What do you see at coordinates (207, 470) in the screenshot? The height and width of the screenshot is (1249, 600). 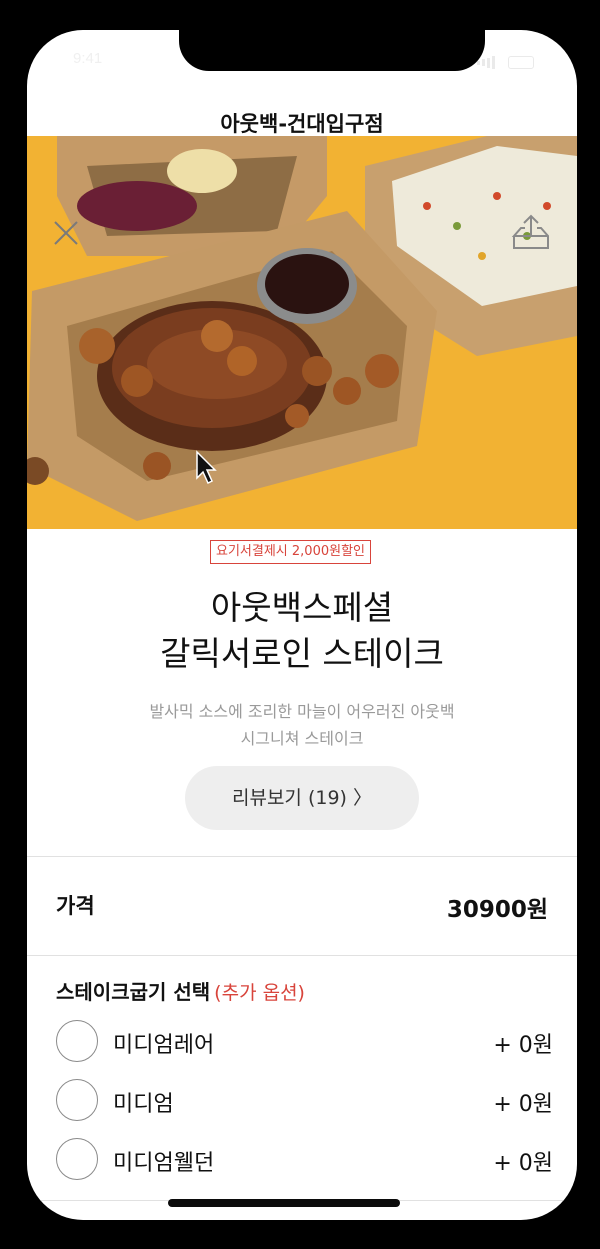 I see `mouse-cursor-icon` at bounding box center [207, 470].